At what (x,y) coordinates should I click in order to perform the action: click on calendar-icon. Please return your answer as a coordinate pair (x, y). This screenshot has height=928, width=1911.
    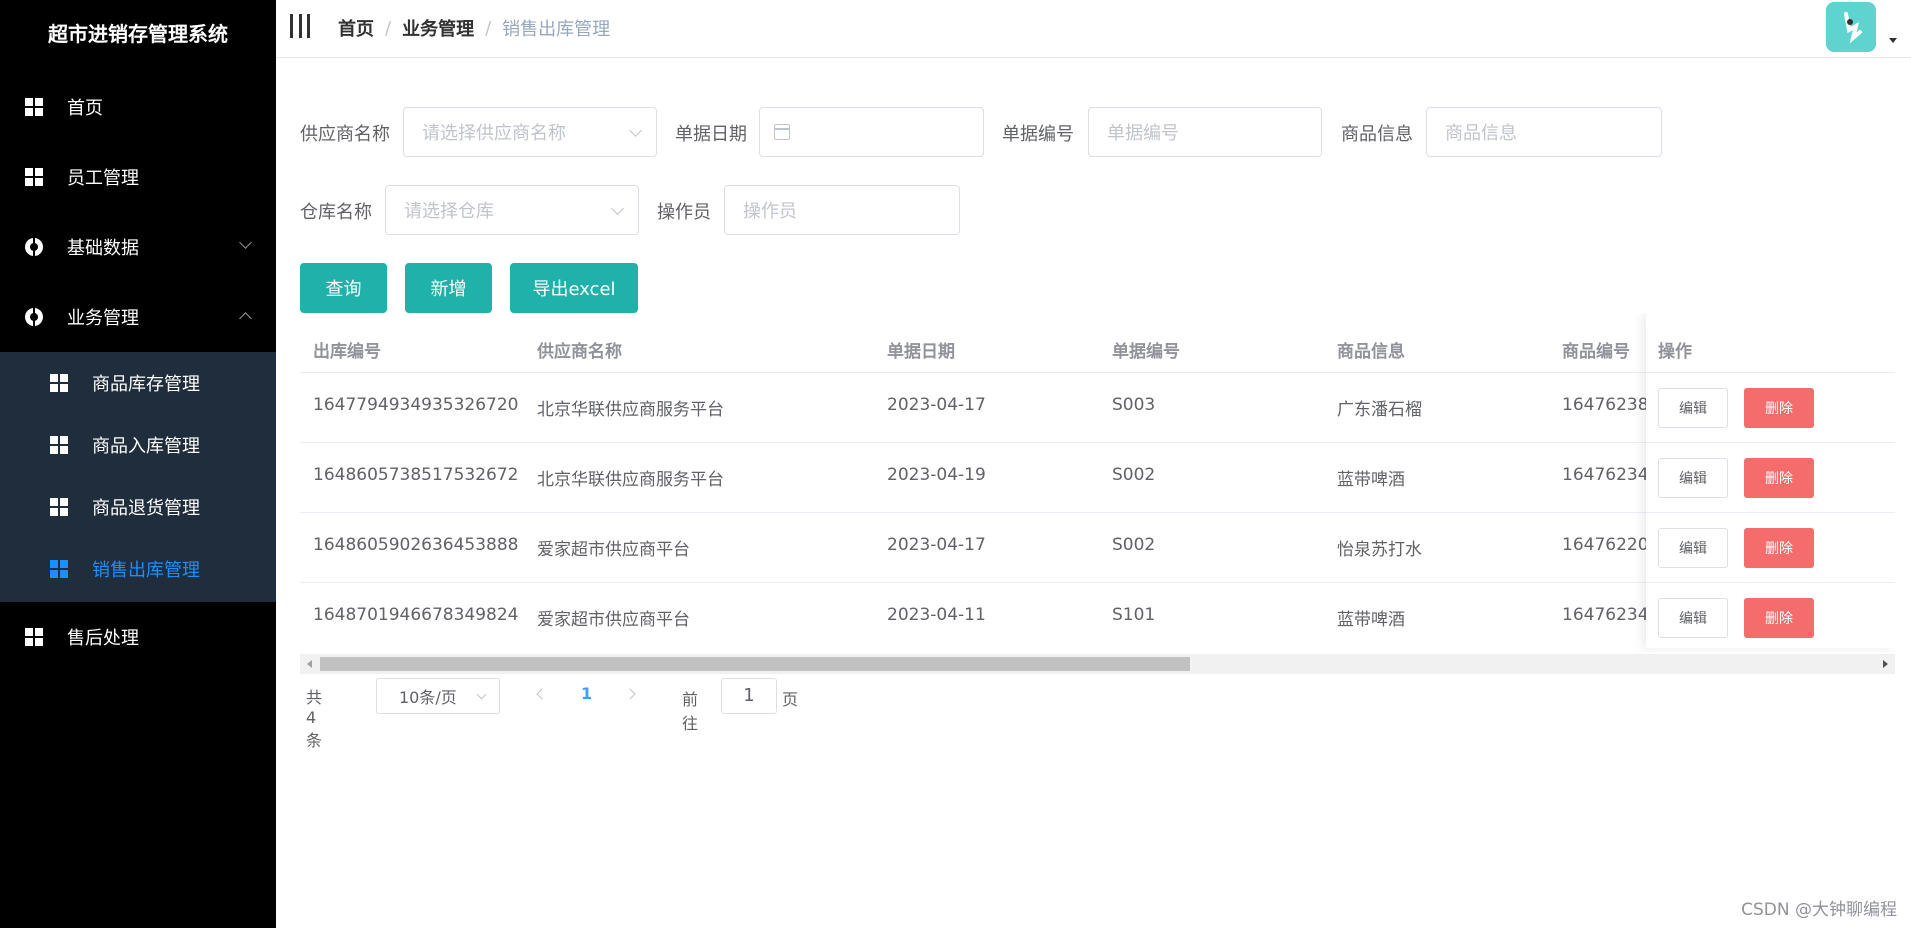
    Looking at the image, I should click on (782, 132).